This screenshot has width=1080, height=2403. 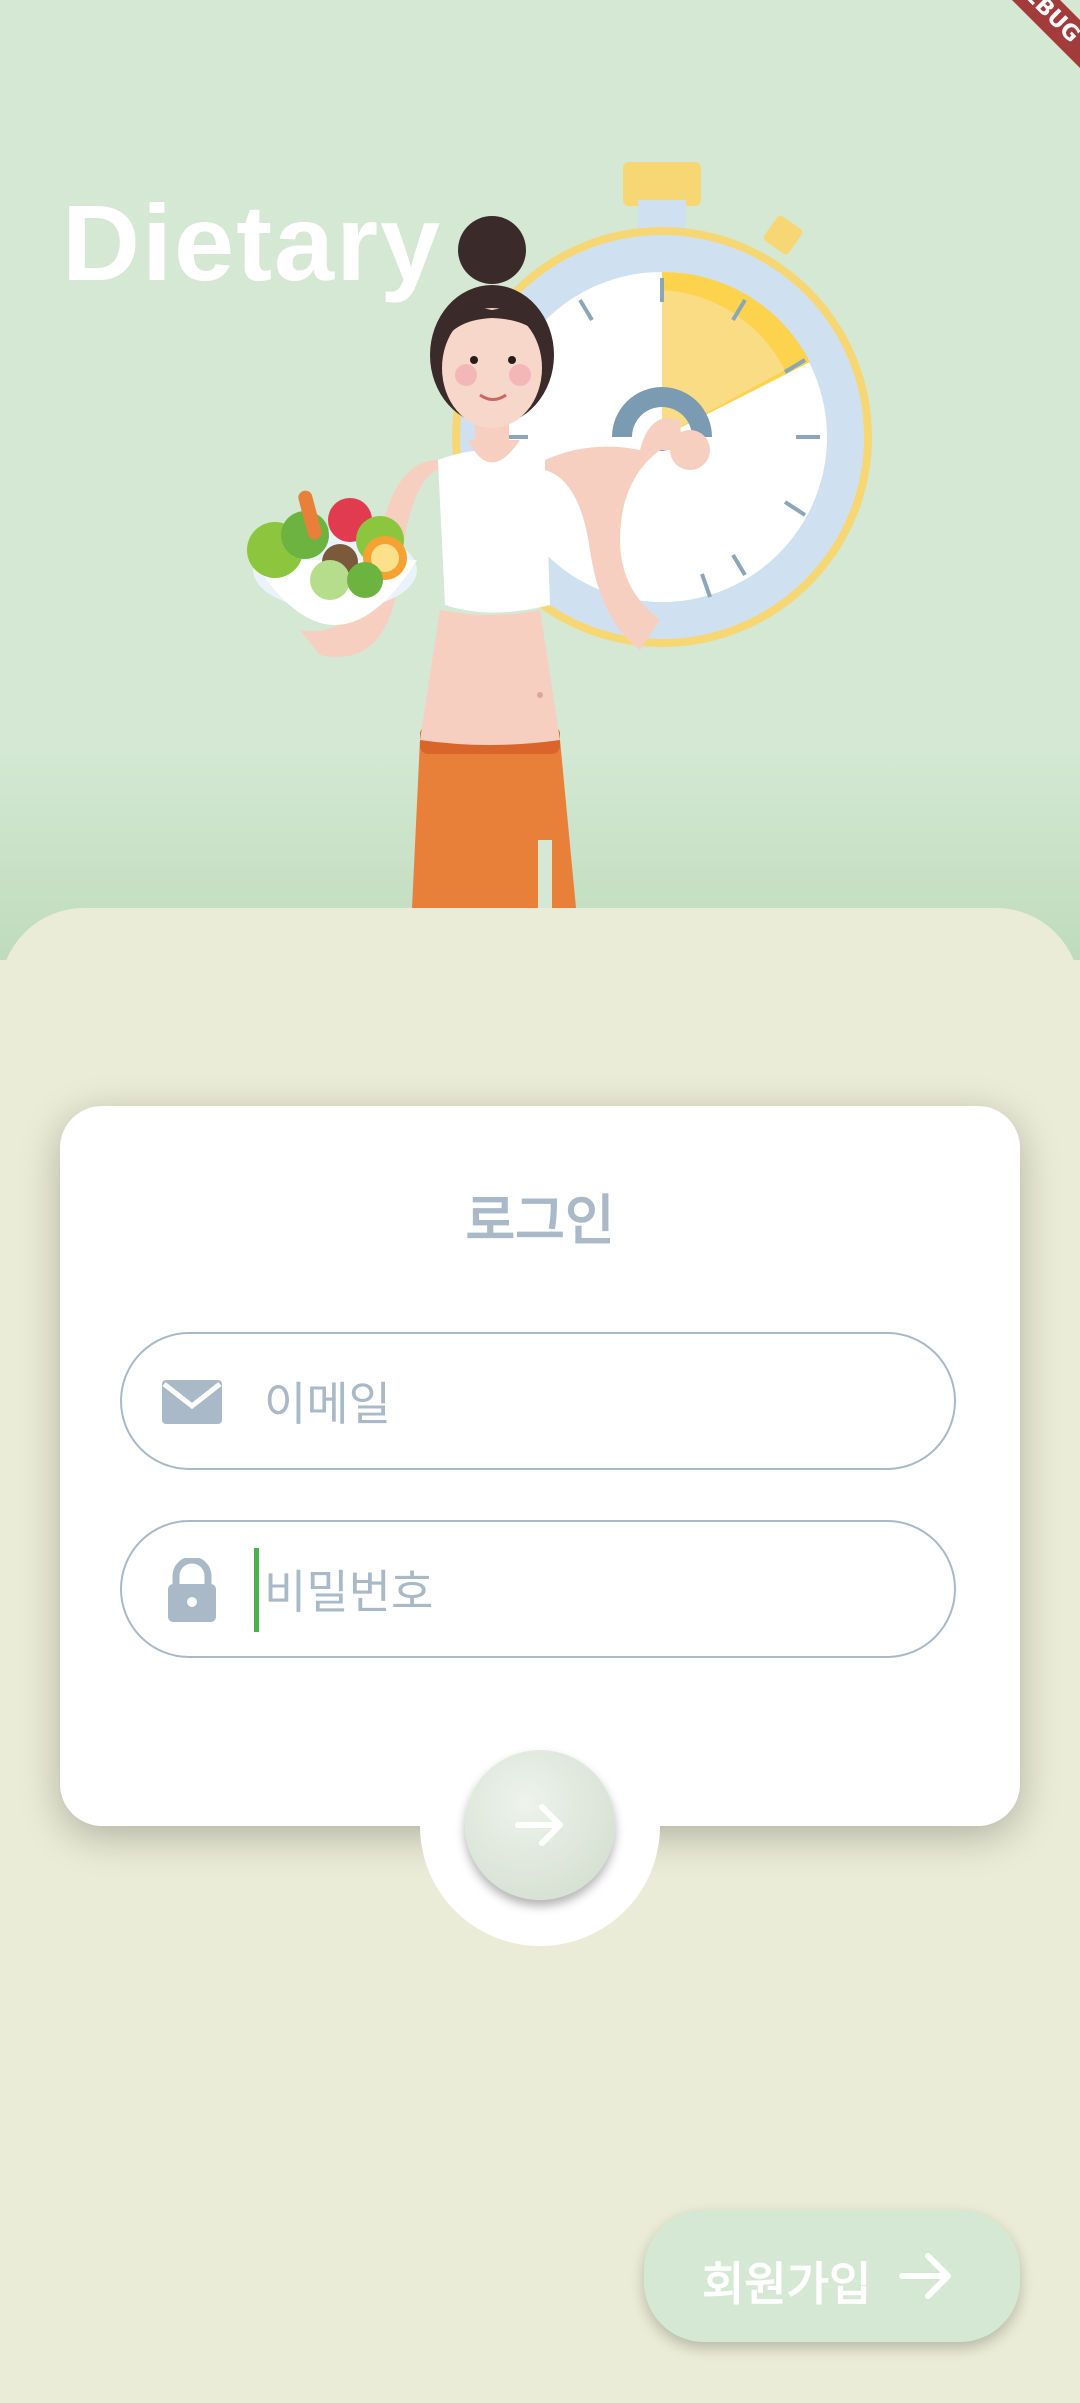 What do you see at coordinates (192, 1402) in the screenshot?
I see `envelope-icon` at bounding box center [192, 1402].